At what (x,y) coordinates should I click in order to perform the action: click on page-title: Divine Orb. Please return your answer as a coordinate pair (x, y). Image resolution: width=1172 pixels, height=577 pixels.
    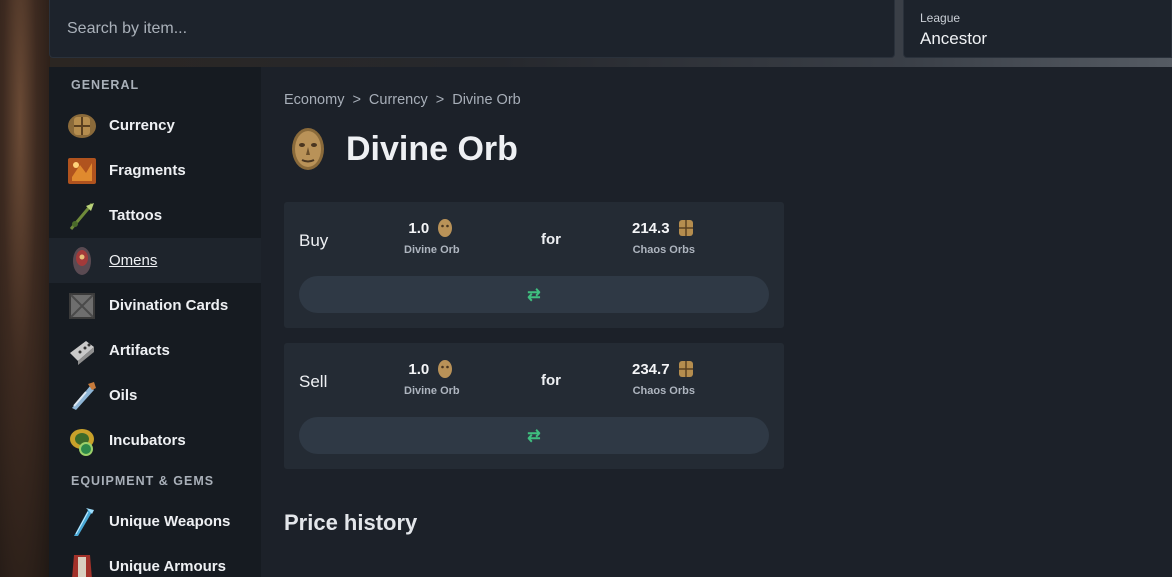
    Looking at the image, I should click on (432, 148).